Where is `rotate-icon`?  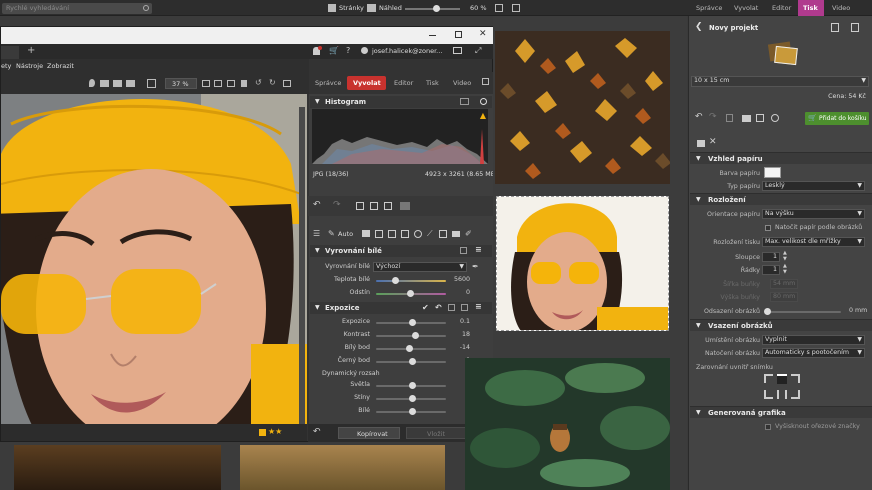 rotate-icon is located at coordinates (360, 206).